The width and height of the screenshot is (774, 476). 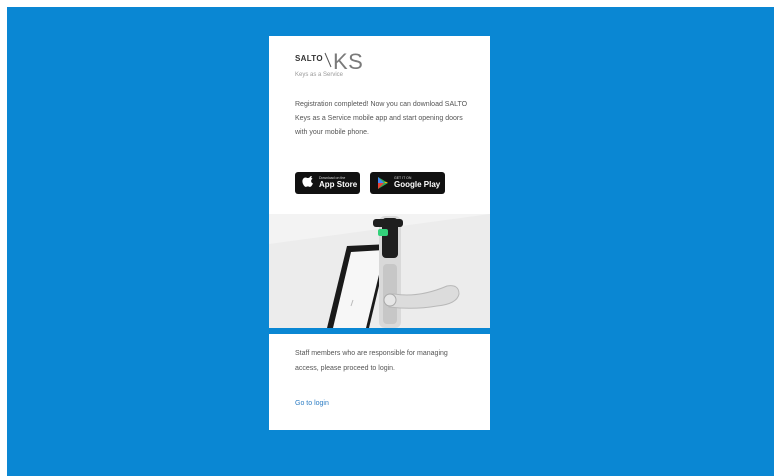 I want to click on google-play-icon, so click(x=383, y=183).